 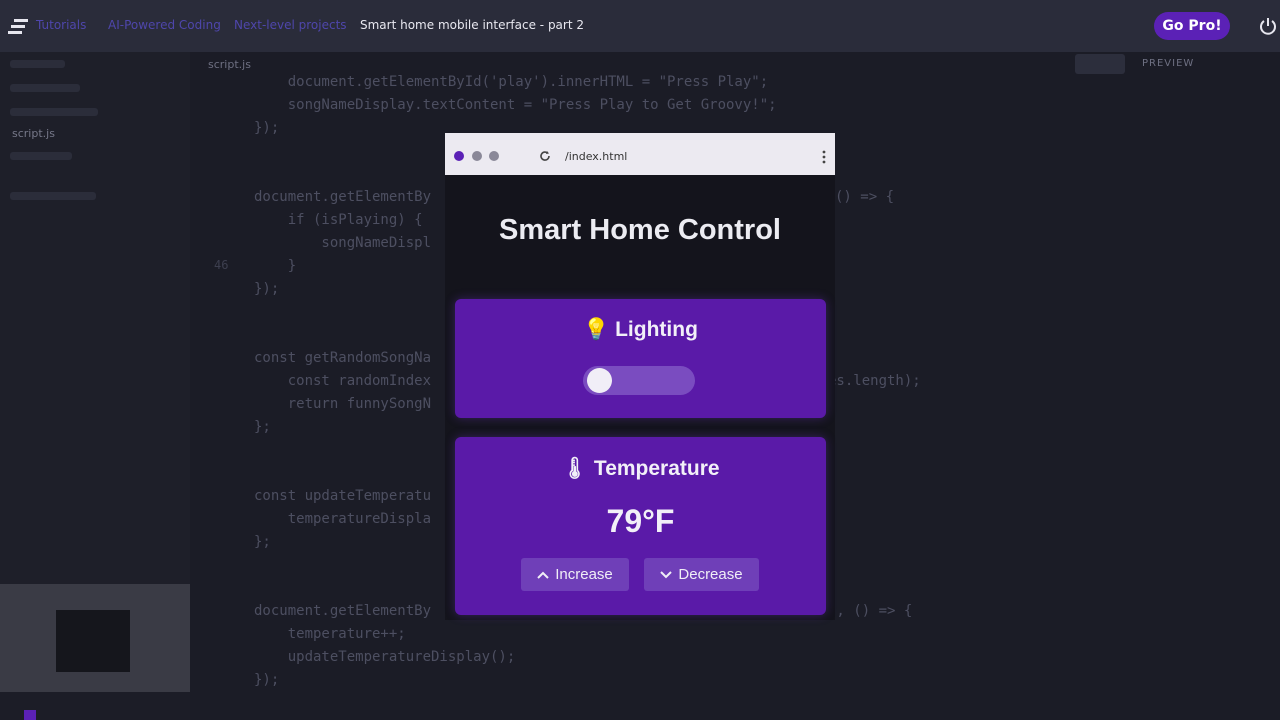 I want to click on code-line: songNameDispl, so click(x=343, y=243).